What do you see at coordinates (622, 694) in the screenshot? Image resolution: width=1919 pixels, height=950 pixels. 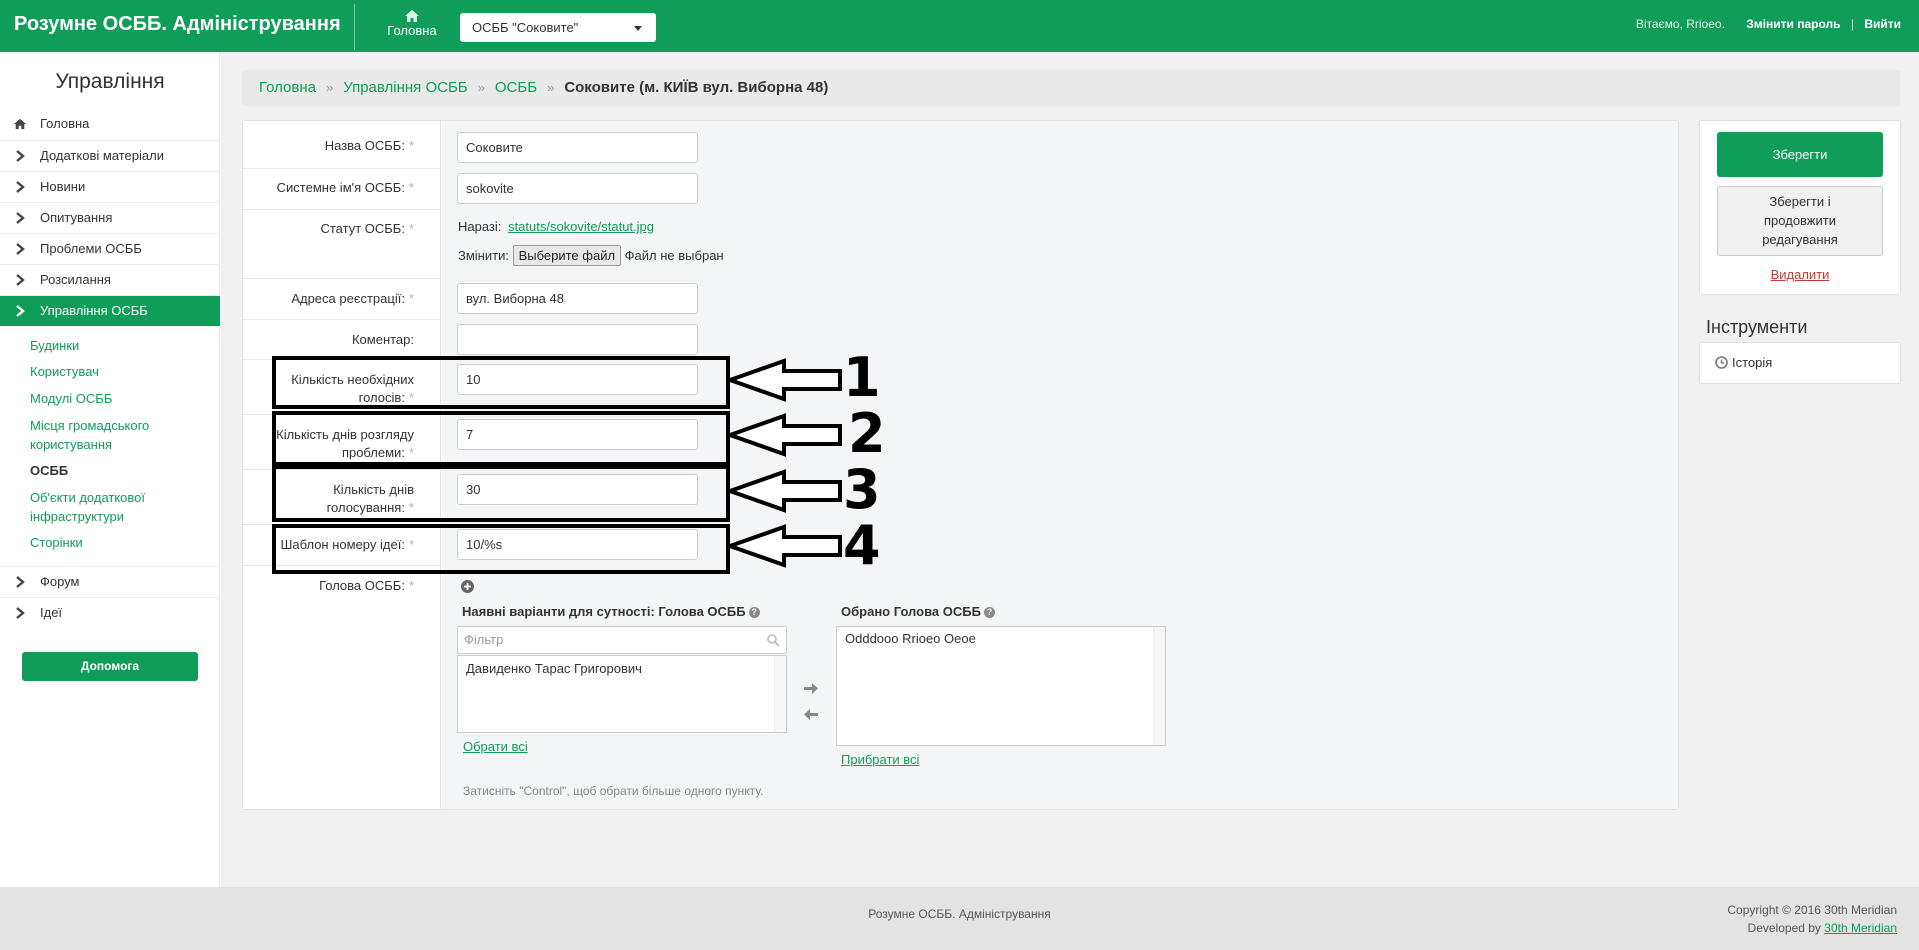 I see `available-options-list: Давиденко Тарас Григорович` at bounding box center [622, 694].